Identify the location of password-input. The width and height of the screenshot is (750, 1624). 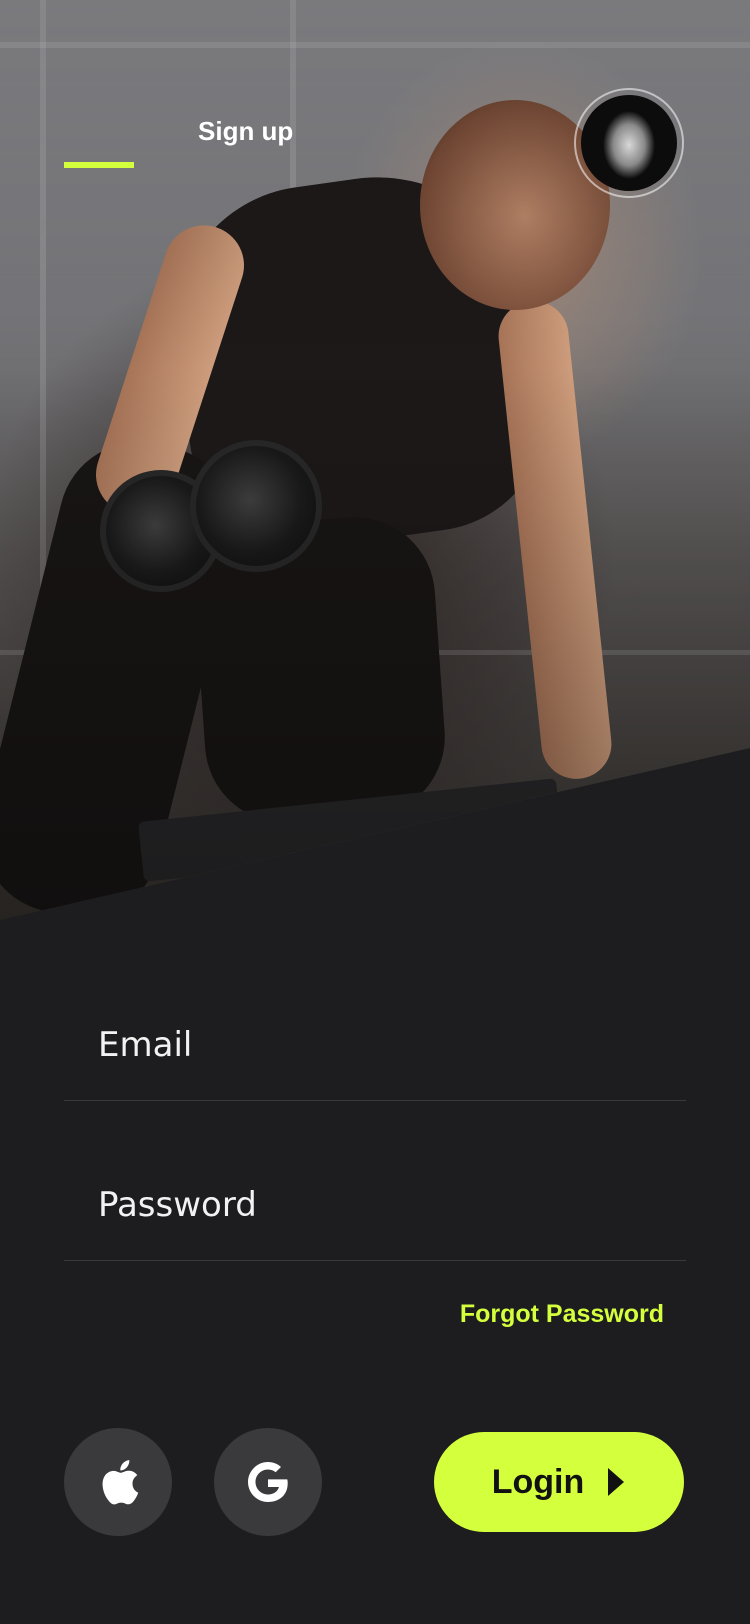
(378, 1205).